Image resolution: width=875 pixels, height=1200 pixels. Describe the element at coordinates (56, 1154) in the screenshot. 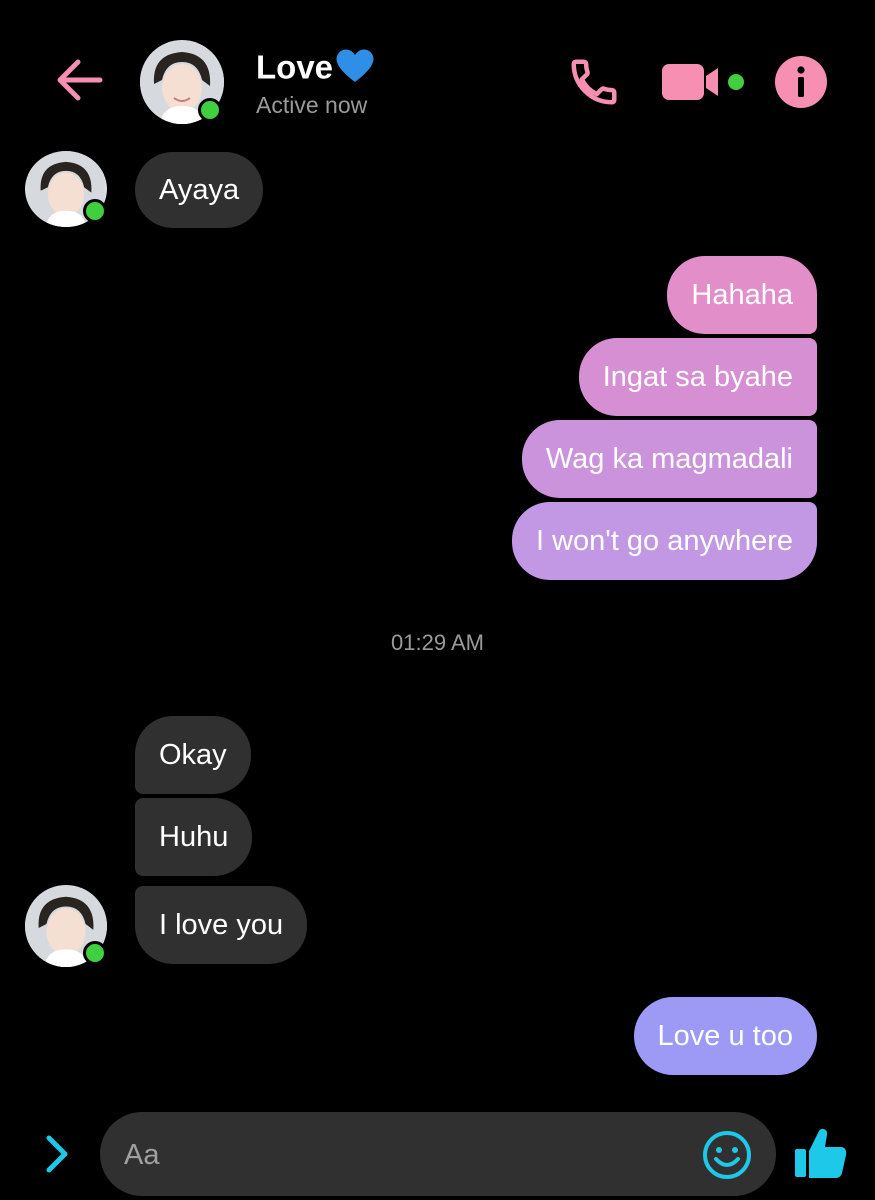

I see `expand-chevron-icon` at that location.